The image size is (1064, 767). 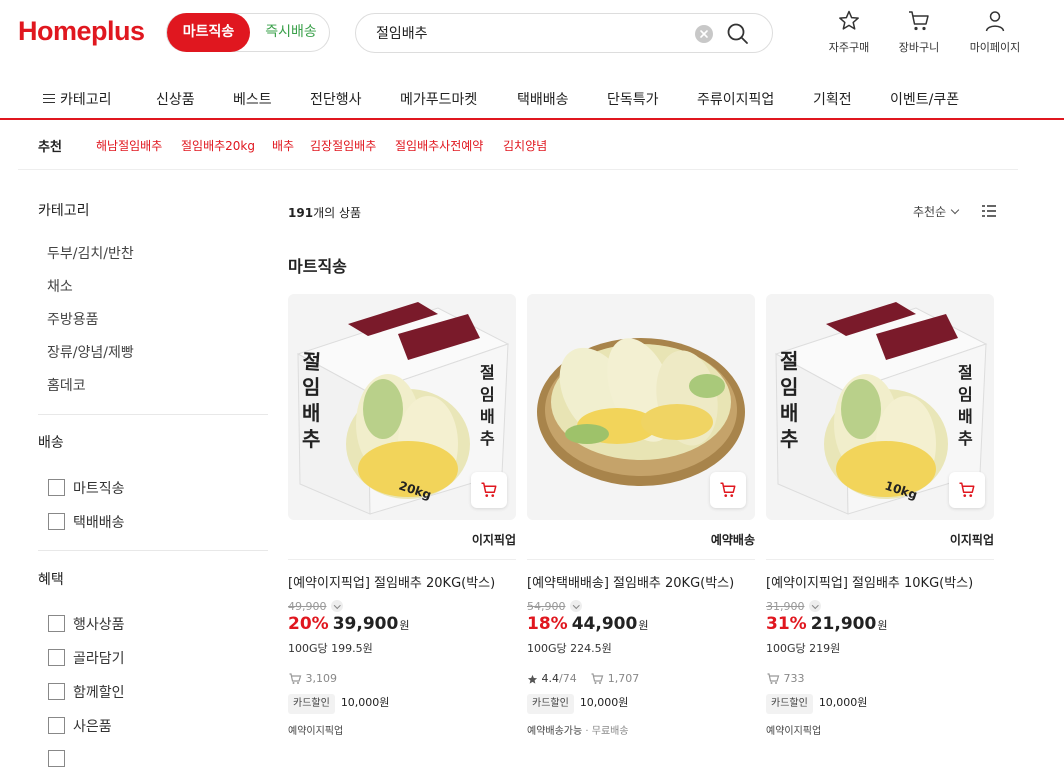 I want to click on nav-item-events-coupons: 이벤트/쿠폰, so click(x=924, y=99).